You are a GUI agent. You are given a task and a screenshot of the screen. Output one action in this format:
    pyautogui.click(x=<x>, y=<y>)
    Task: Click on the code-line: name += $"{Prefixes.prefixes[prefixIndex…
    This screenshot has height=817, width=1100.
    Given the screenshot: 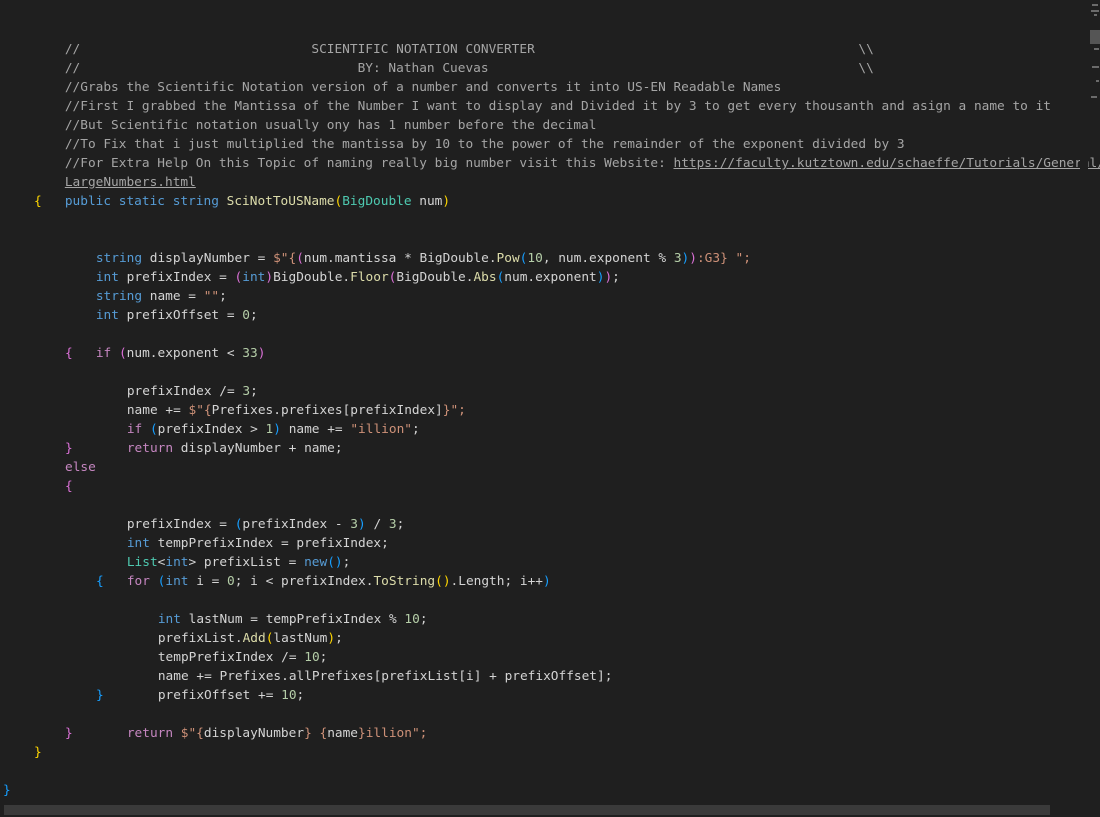 What is the action you would take?
    pyautogui.click(x=296, y=410)
    